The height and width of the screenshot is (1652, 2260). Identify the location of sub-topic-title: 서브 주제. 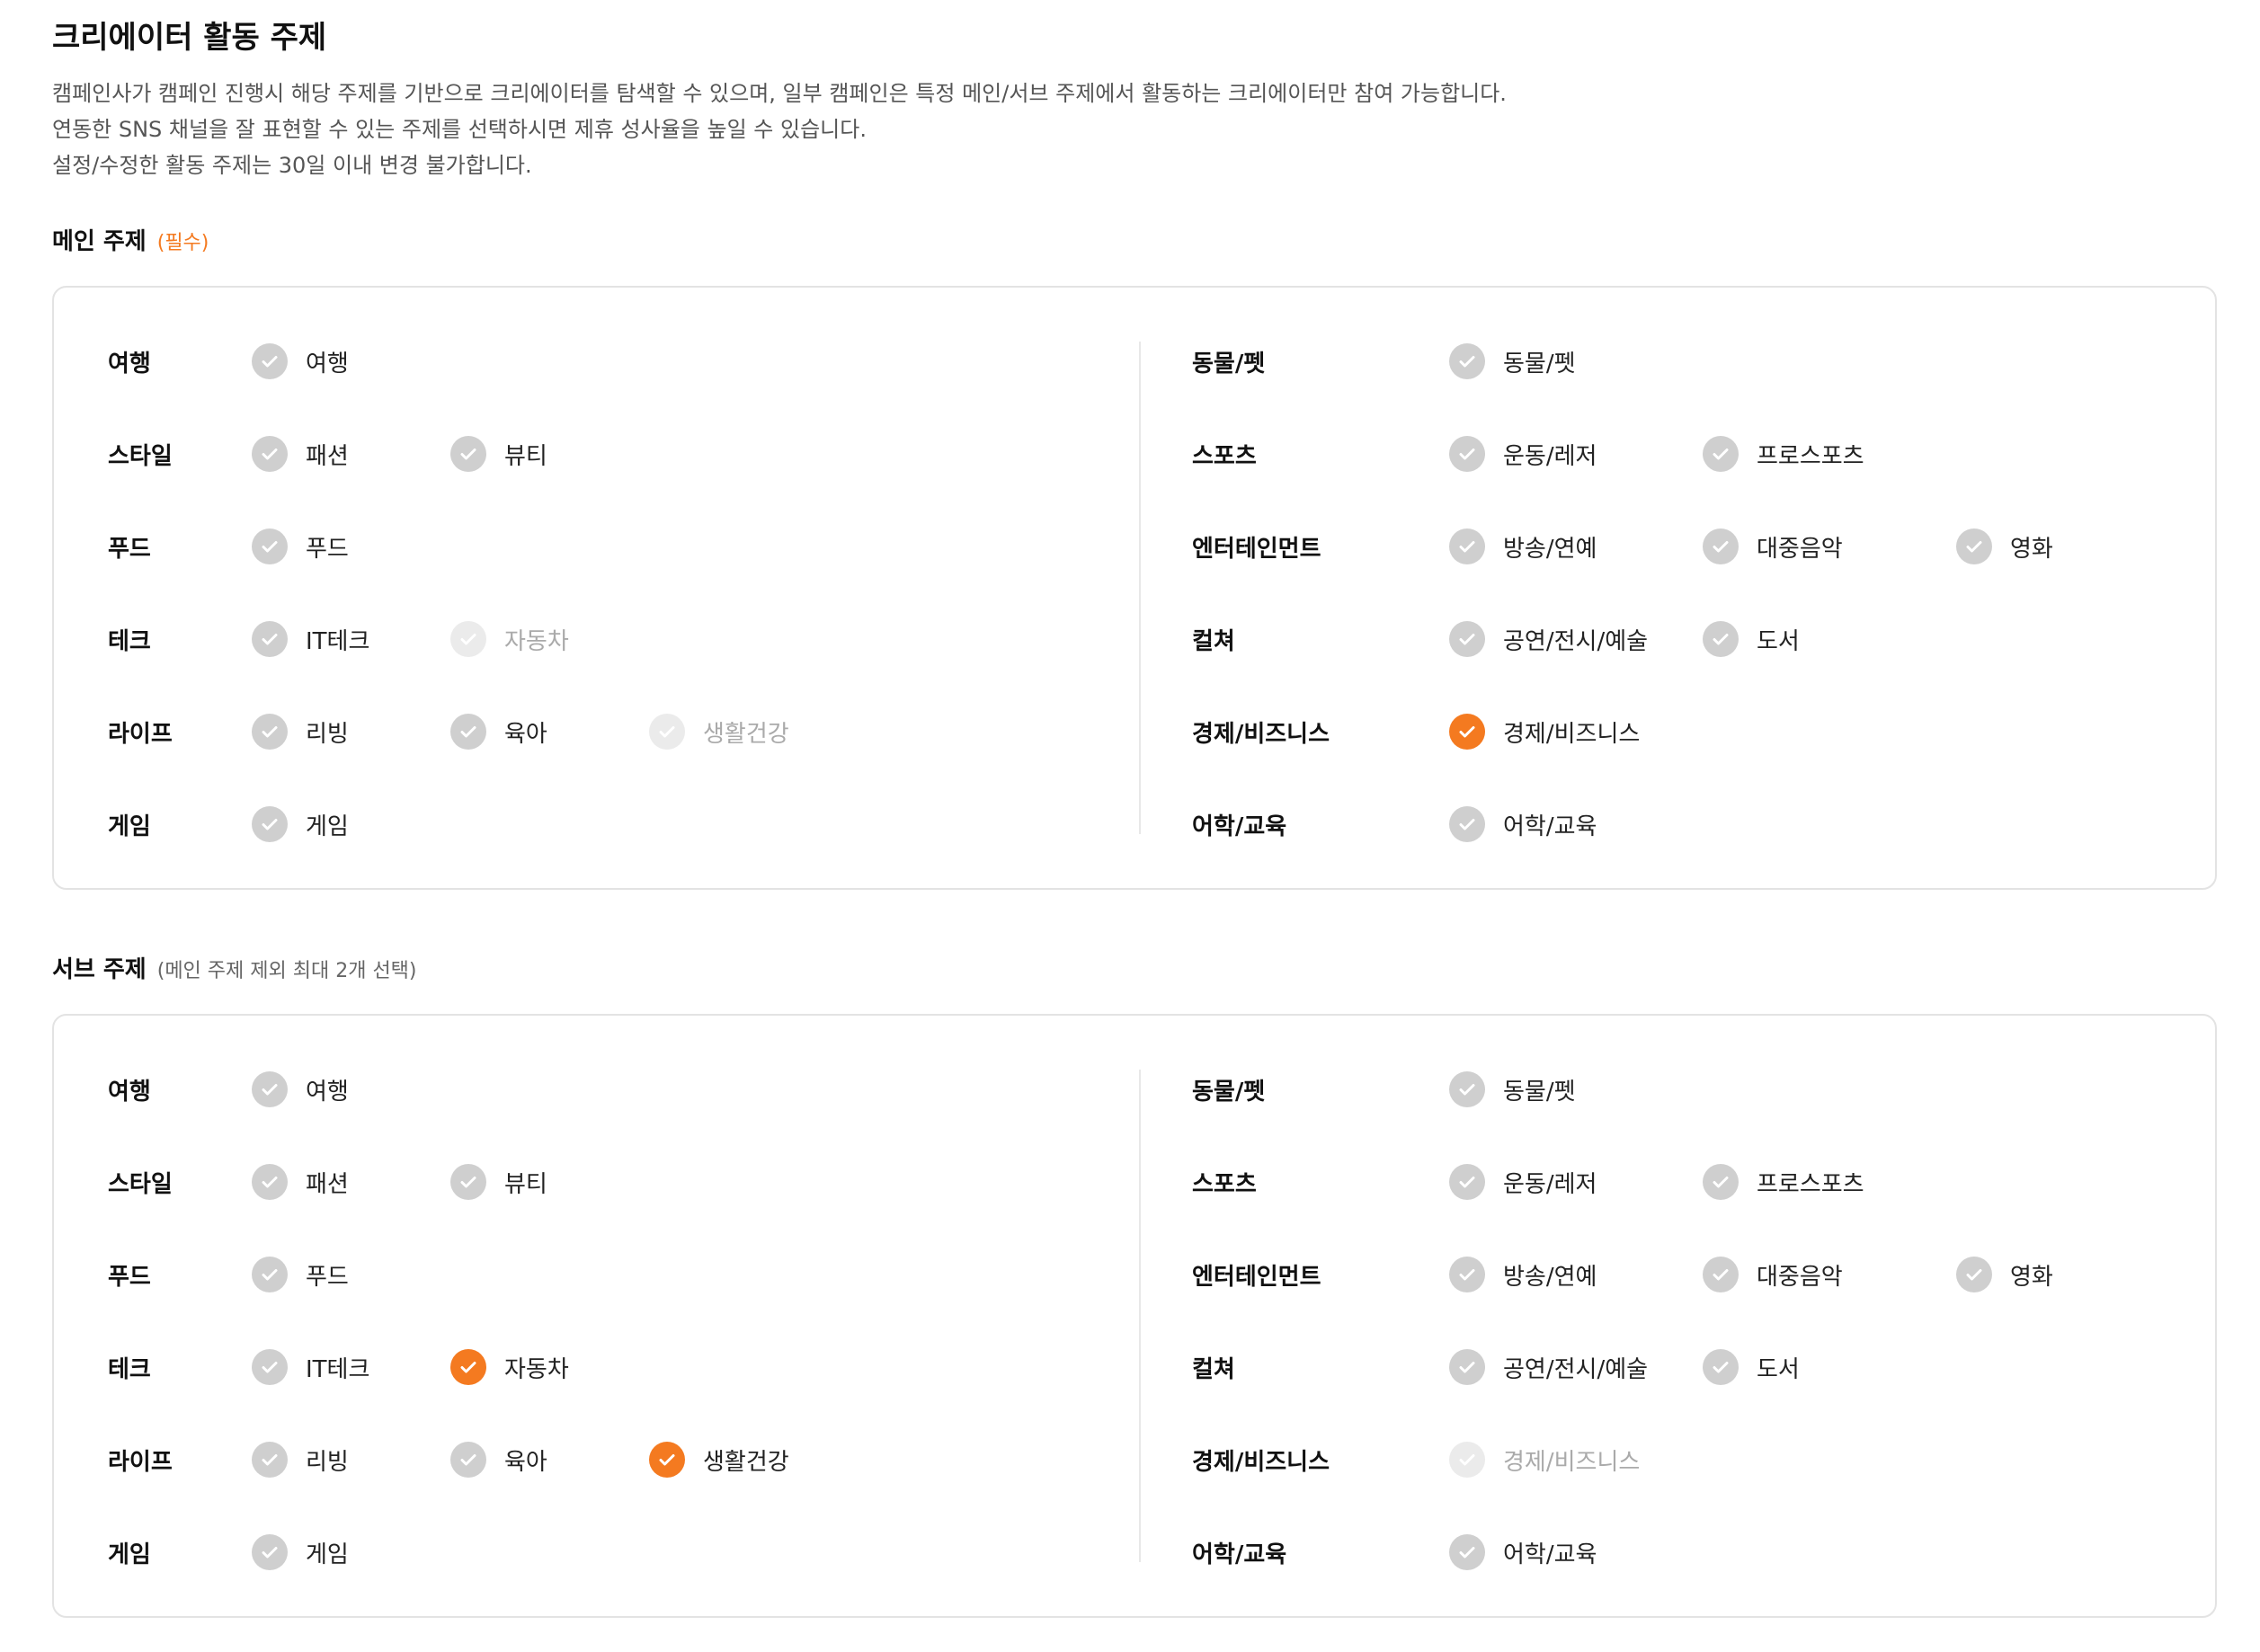
(99, 969).